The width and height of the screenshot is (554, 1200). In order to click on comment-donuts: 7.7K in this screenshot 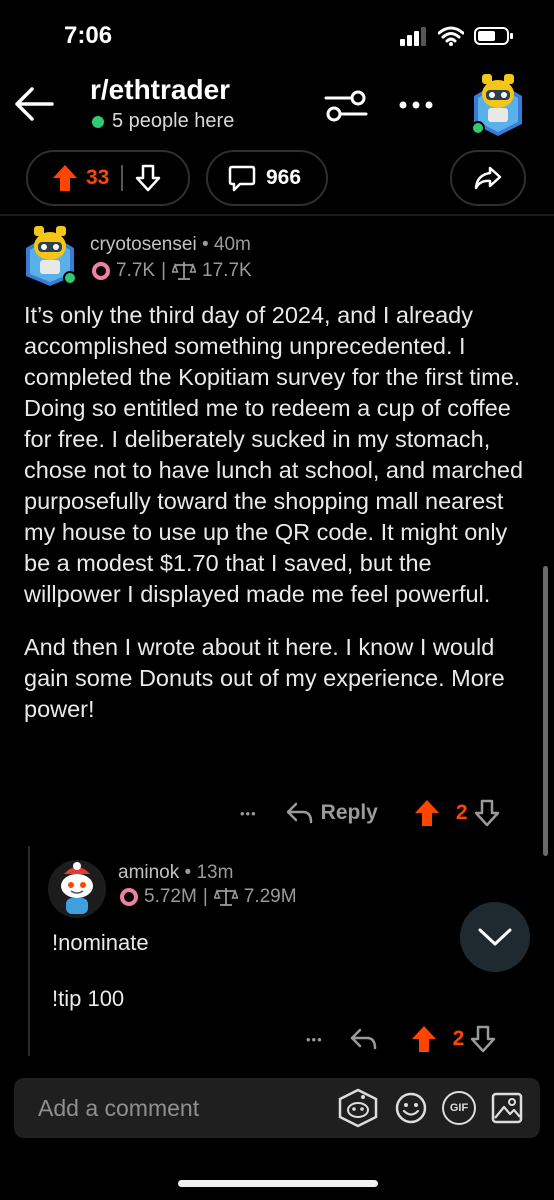, I will do `click(136, 270)`.